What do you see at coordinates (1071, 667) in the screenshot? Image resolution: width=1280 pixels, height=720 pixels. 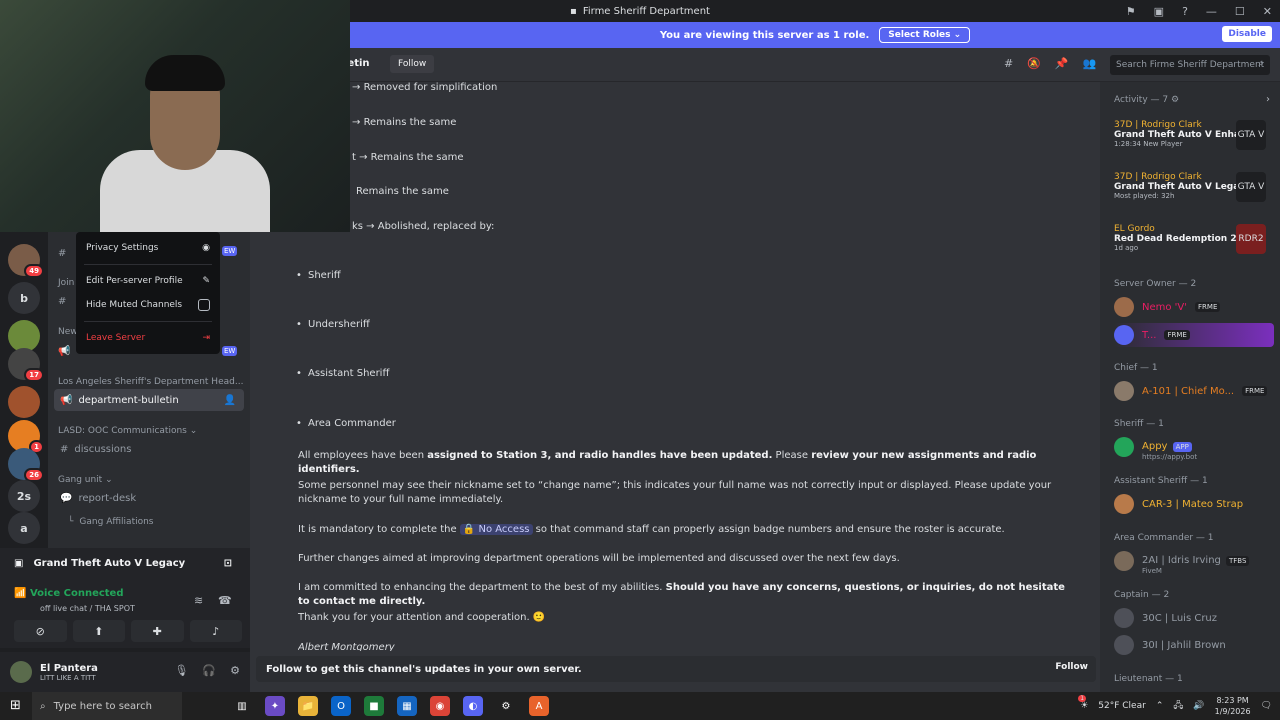 I see `follow-bar-button: Follow` at bounding box center [1071, 667].